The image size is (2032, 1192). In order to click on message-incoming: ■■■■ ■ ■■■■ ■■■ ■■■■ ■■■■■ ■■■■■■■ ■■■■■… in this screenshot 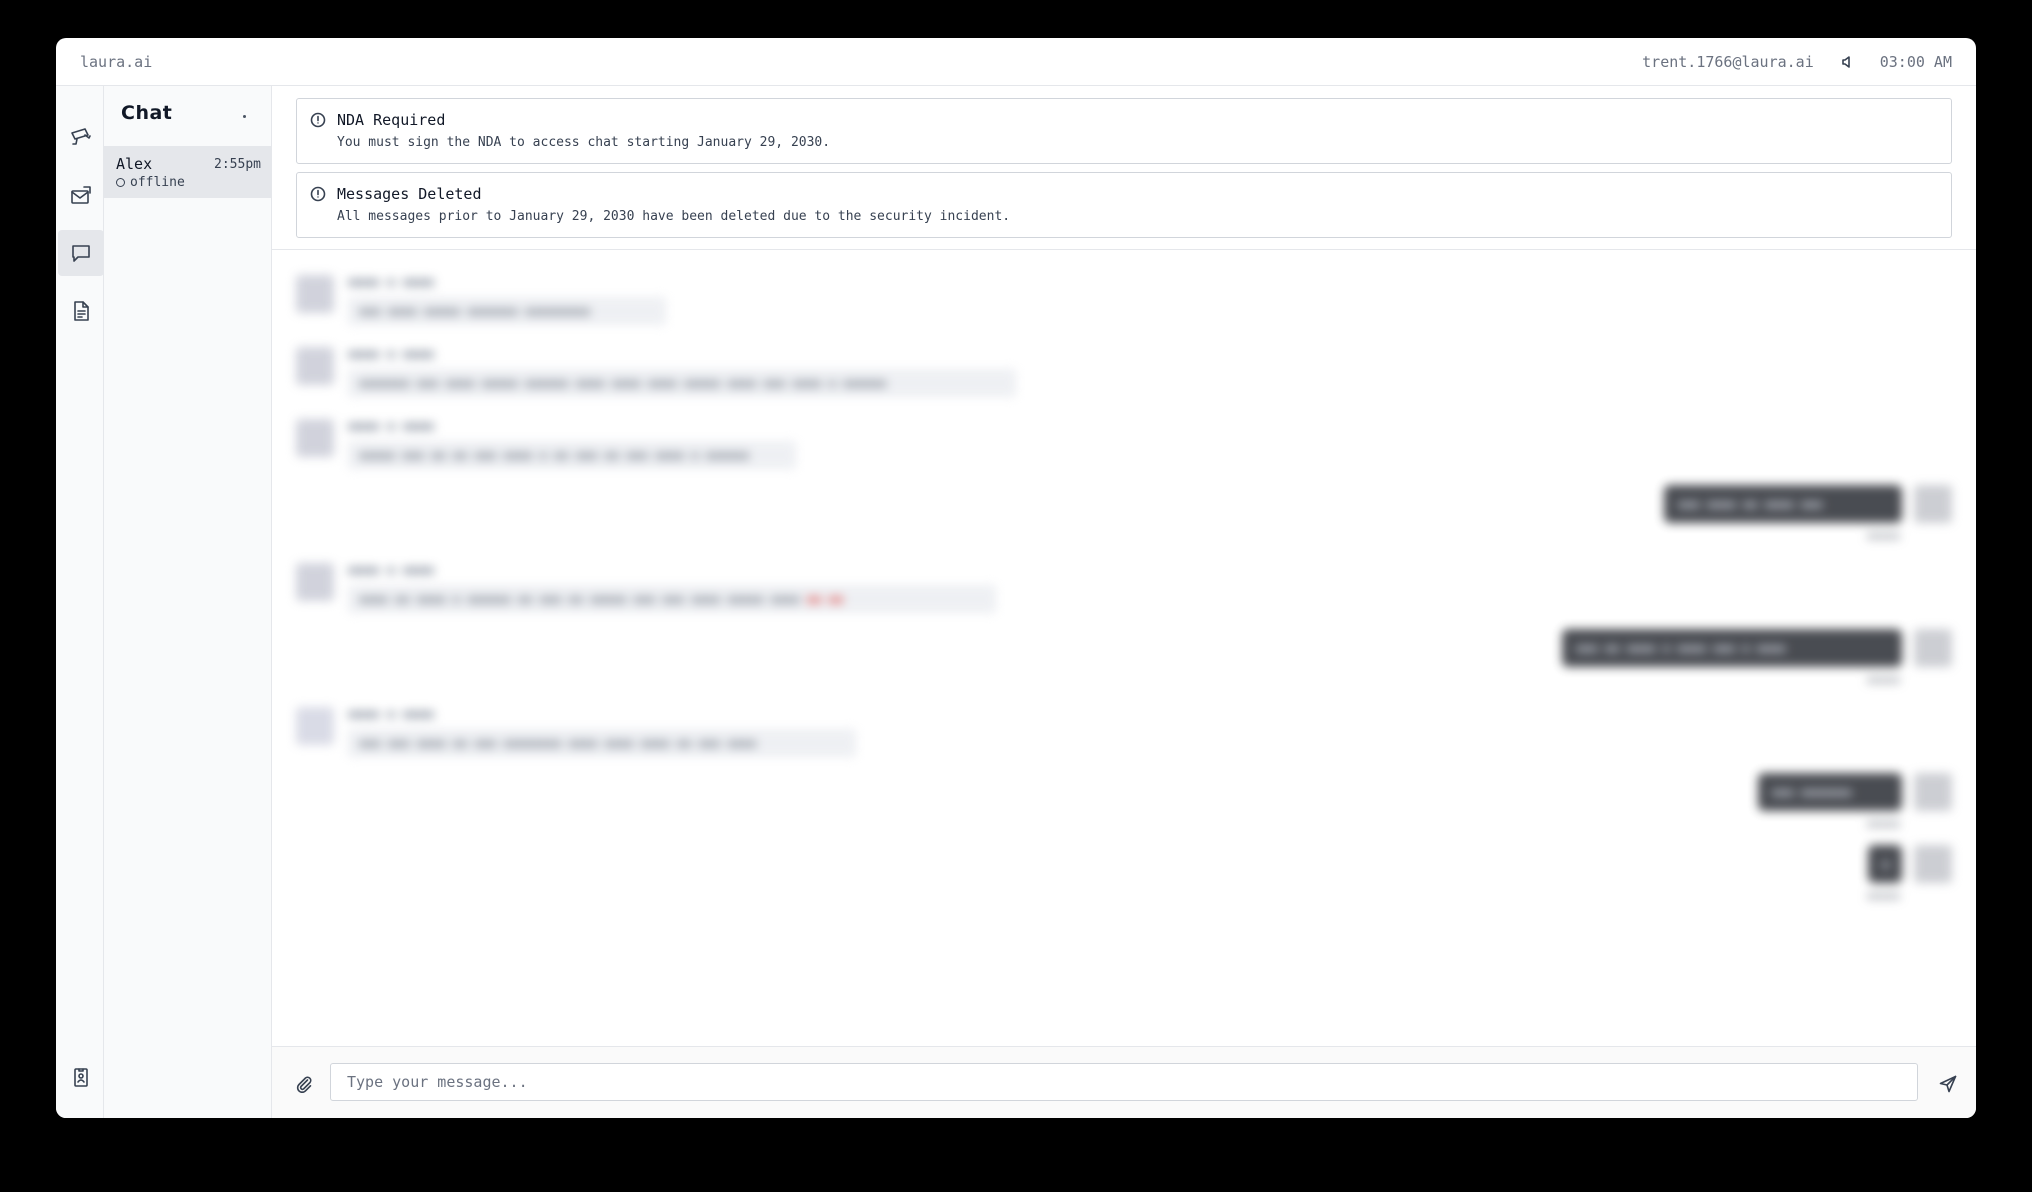, I will do `click(496, 305)`.